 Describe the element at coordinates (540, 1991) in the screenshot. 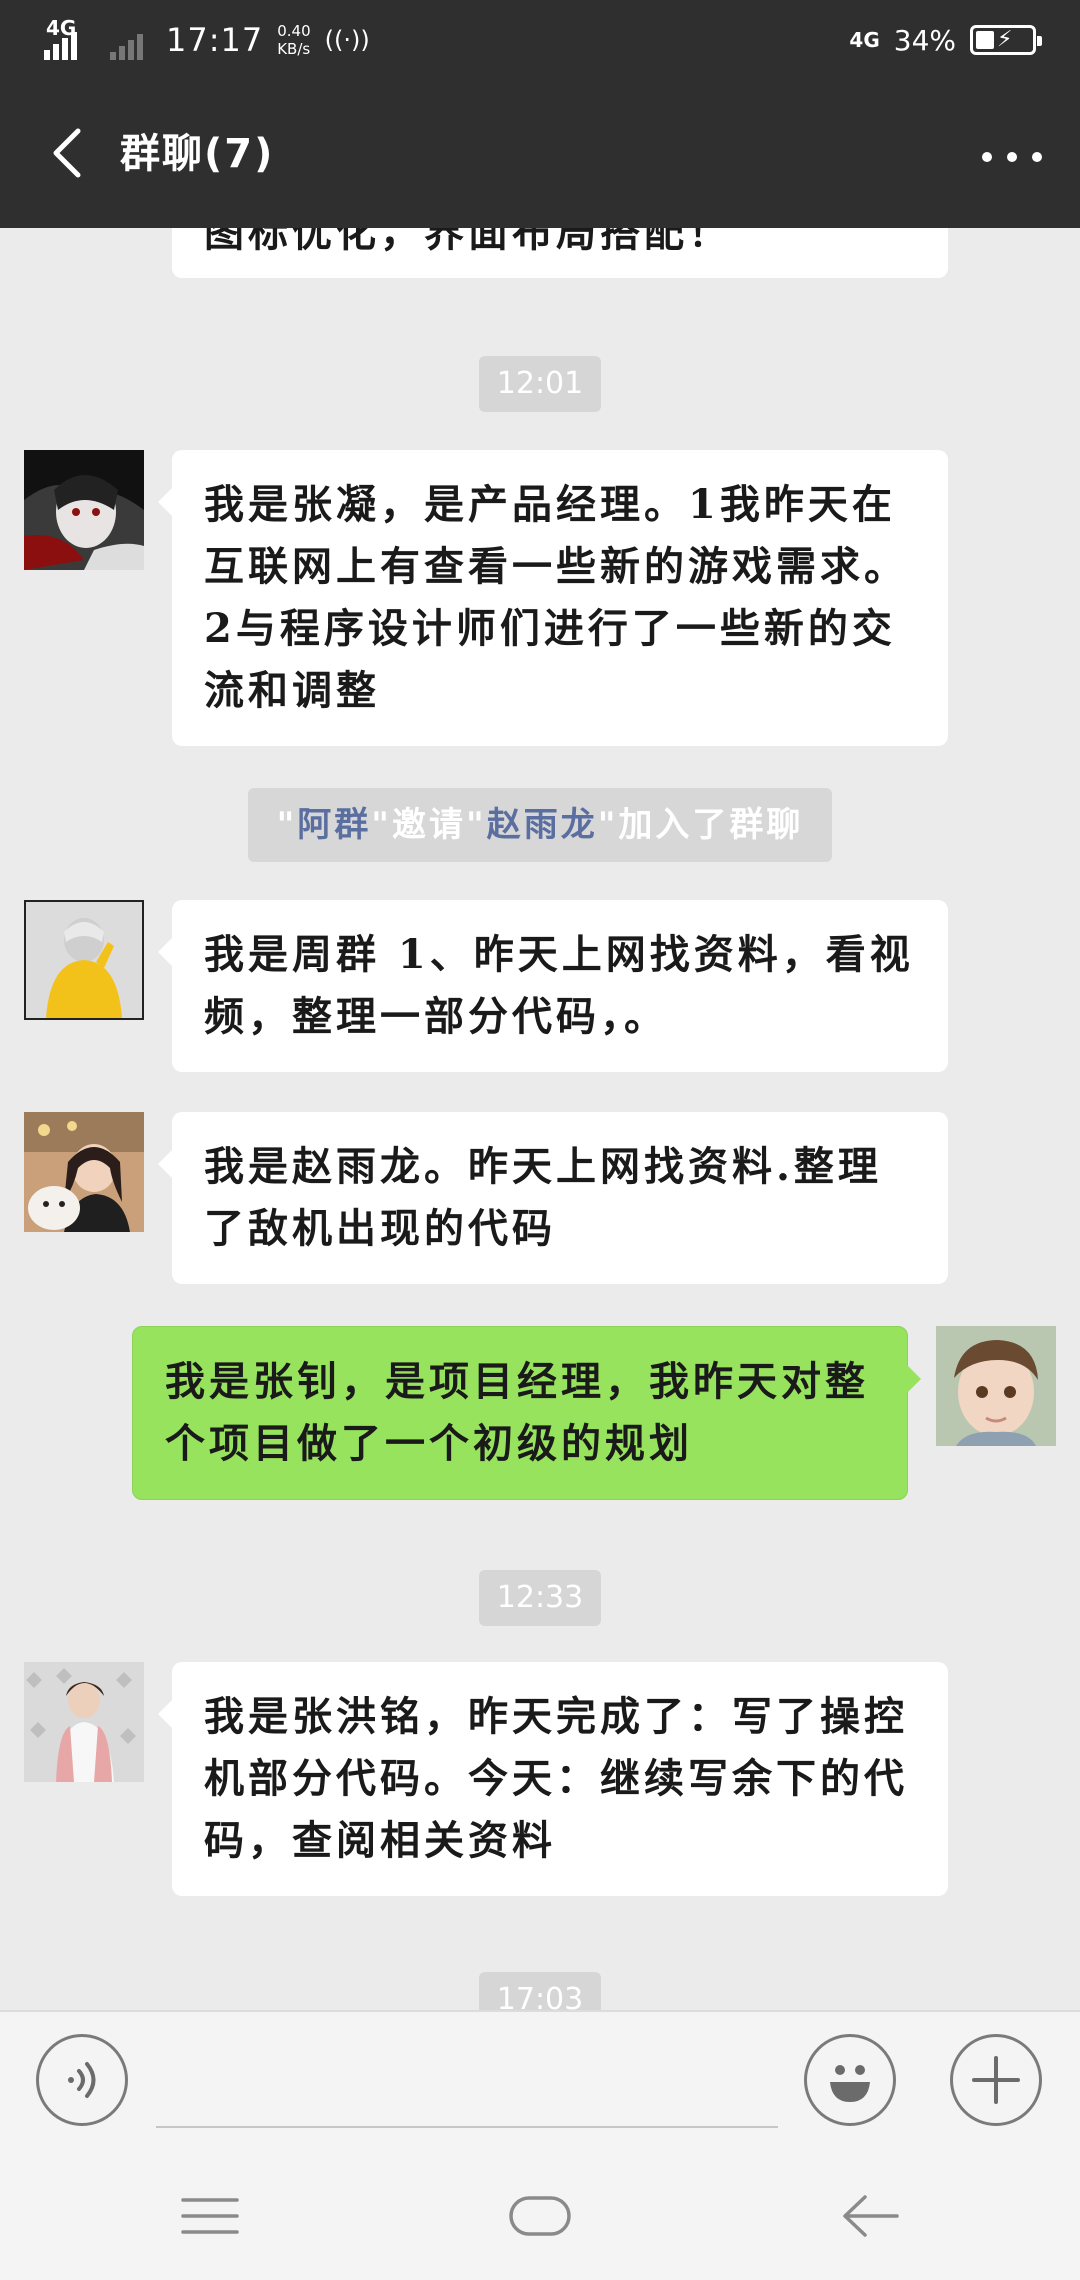

I see `message-timestamp: 17:03` at that location.